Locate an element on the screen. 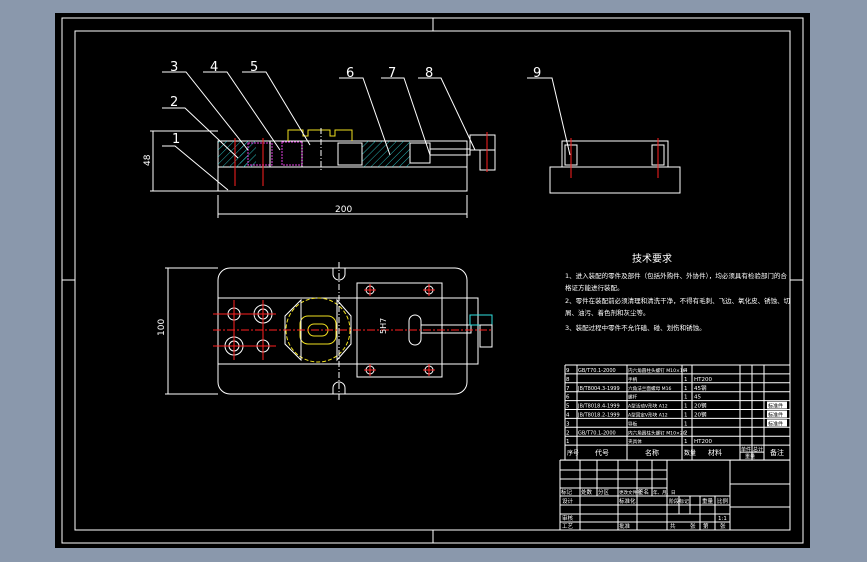 The width and height of the screenshot is (867, 562). balloon-6: 6 is located at coordinates (350, 73).